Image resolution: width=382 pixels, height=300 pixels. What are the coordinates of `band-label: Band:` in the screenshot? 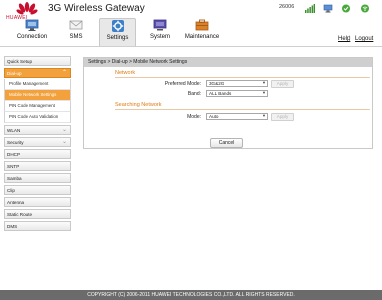 It's located at (194, 94).